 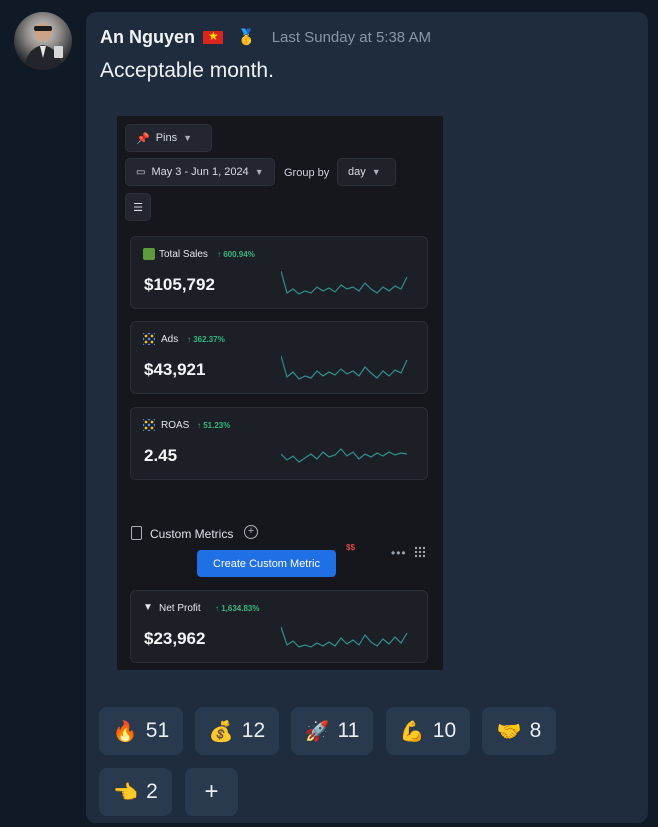 I want to click on reaction-count: 12, so click(x=253, y=730).